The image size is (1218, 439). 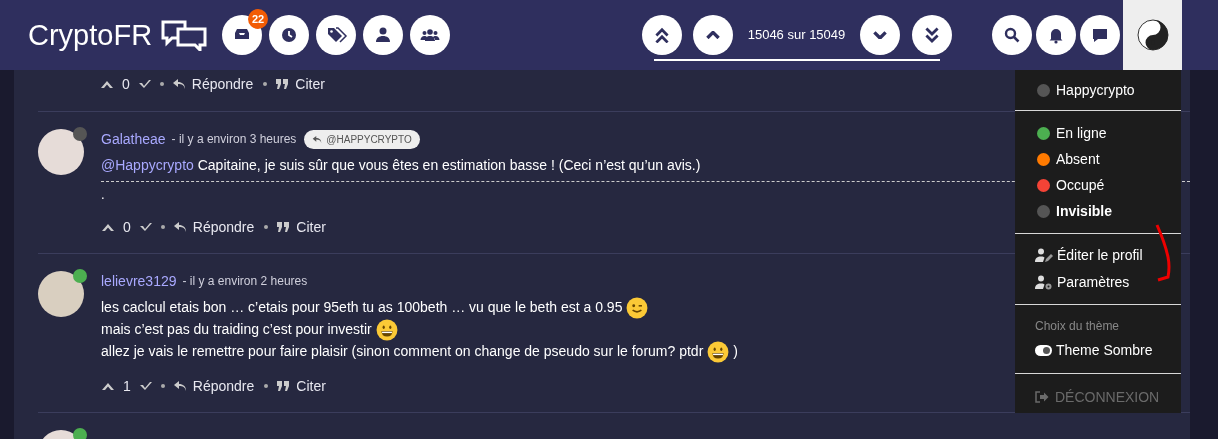 What do you see at coordinates (336, 35) in the screenshot?
I see `tags-button` at bounding box center [336, 35].